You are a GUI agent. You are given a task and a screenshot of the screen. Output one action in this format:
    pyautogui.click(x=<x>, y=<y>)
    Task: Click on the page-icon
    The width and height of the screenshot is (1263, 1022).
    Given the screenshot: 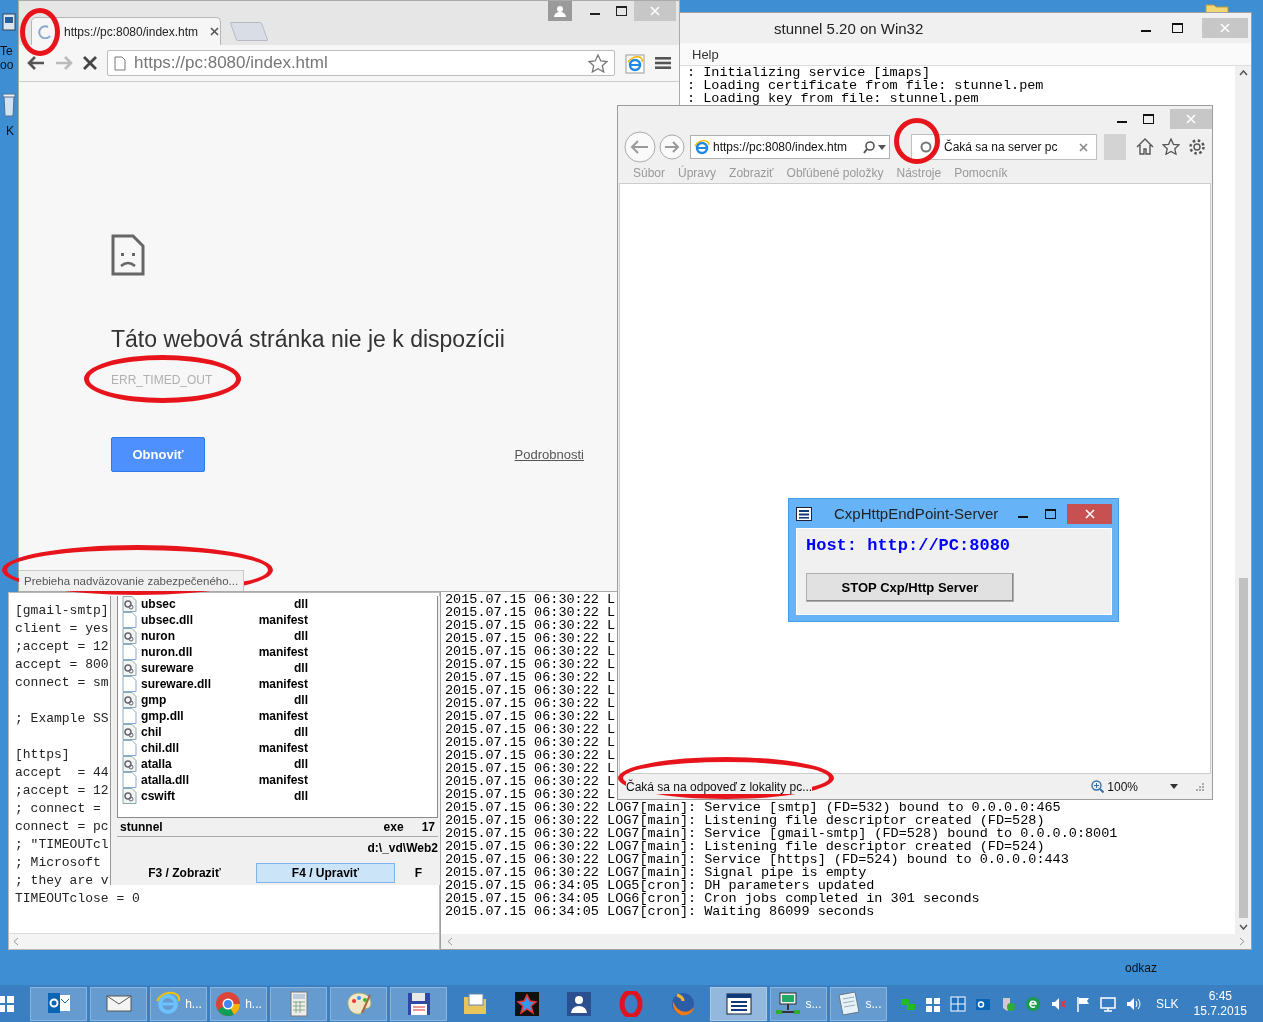 What is the action you would take?
    pyautogui.click(x=120, y=63)
    